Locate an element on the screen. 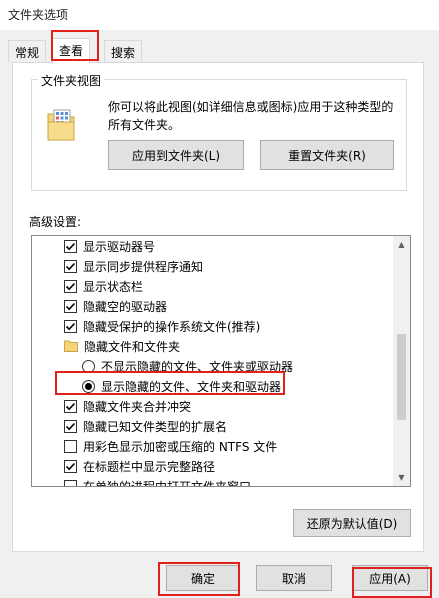 The height and width of the screenshot is (598, 439). setting-label: 在单独的进程中打开文件夹窗口 is located at coordinates (167, 482).